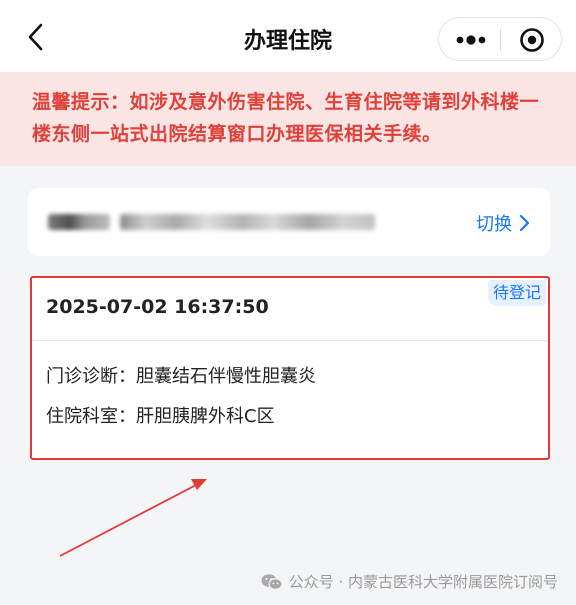 This screenshot has height=605, width=576. I want to click on switch-label: 切换, so click(494, 224).